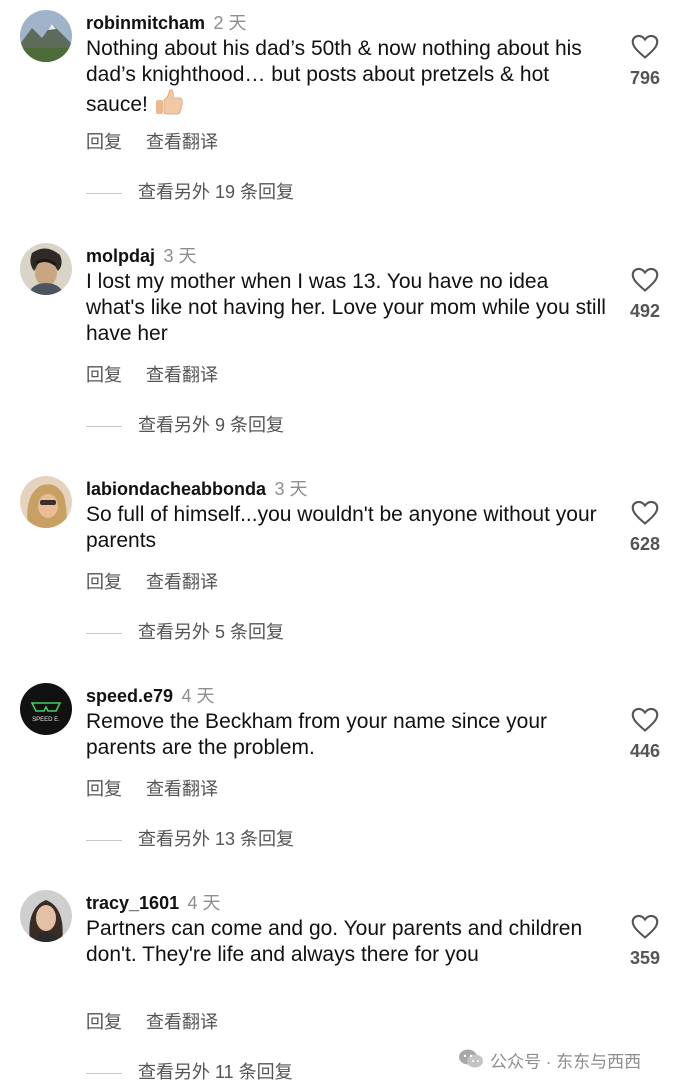 This screenshot has width=690, height=1089. What do you see at coordinates (216, 839) in the screenshot?
I see `view-replies-label: 查看另外 13 条回复` at bounding box center [216, 839].